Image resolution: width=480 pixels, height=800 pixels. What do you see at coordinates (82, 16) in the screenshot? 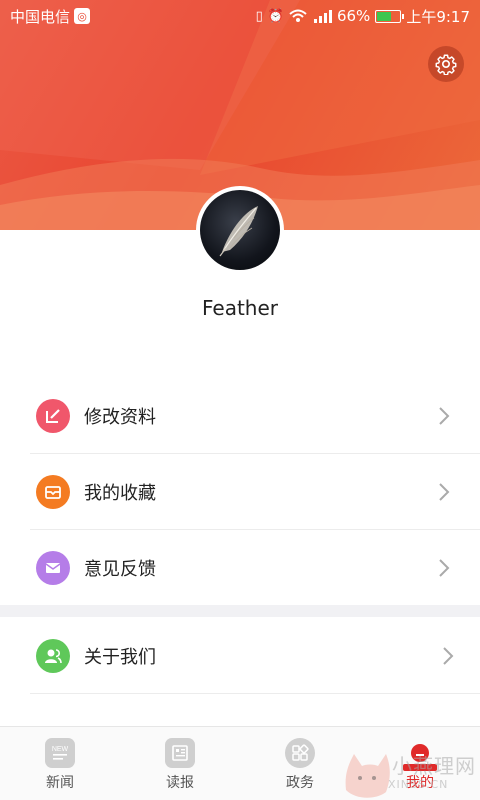
I see `carrier-logo-icon: ◎` at bounding box center [82, 16].